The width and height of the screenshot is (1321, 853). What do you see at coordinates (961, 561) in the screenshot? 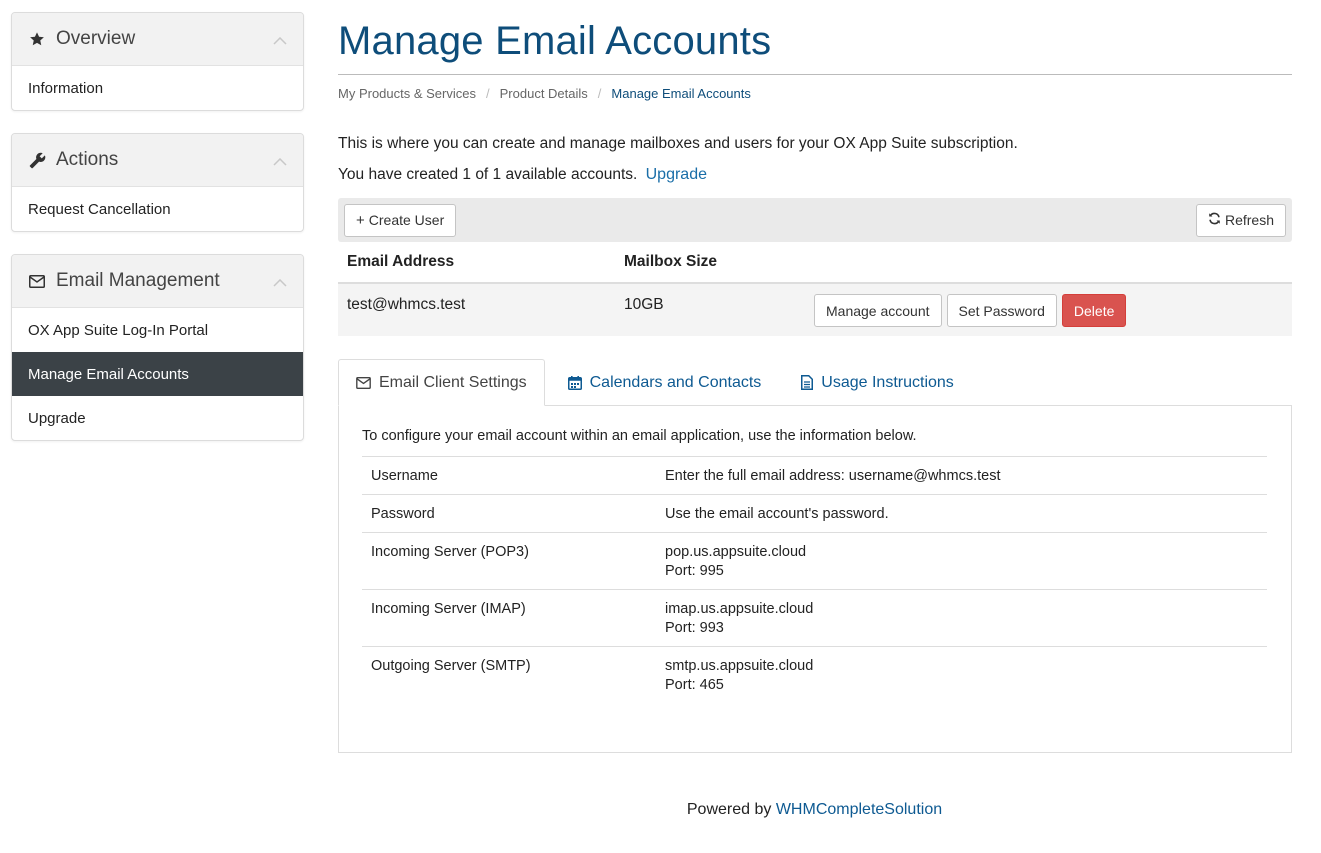
I see `setting-value: pop.us.appsuite.cloud Port: 995` at bounding box center [961, 561].